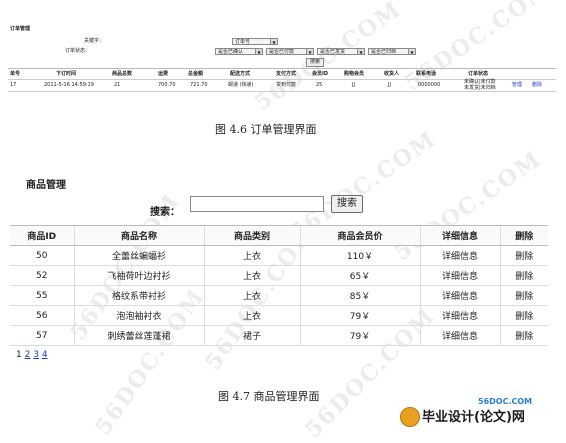 This screenshot has width=566, height=443. What do you see at coordinates (473, 417) in the screenshot?
I see `site-logo-text: 毕业设计(论文)网` at bounding box center [473, 417].